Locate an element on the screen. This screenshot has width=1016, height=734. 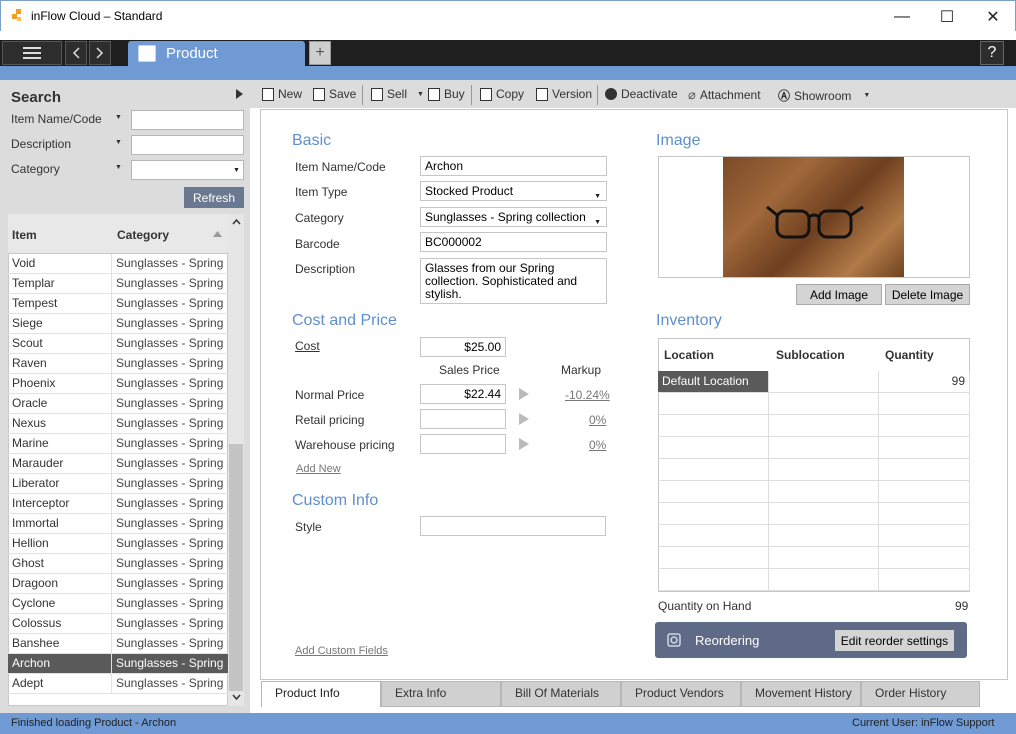
tab-movement-history: Movement History is located at coordinates (801, 694).